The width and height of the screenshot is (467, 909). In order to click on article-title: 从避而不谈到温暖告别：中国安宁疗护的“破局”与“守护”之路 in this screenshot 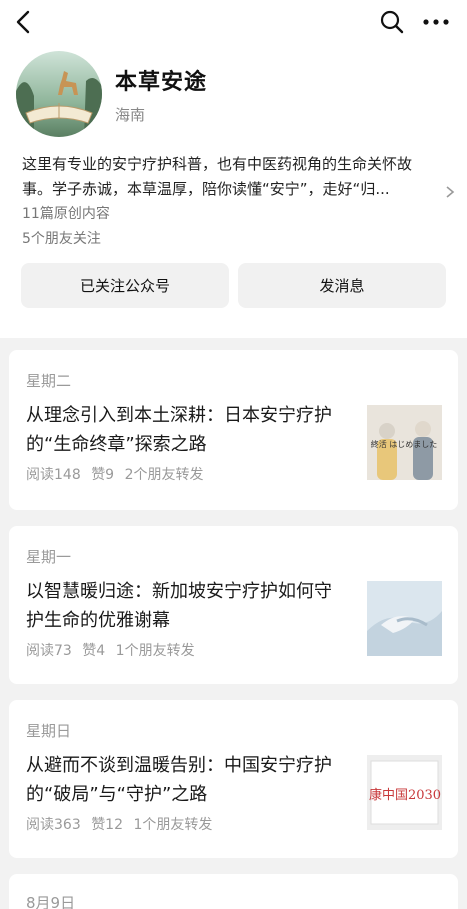, I will do `click(186, 780)`.